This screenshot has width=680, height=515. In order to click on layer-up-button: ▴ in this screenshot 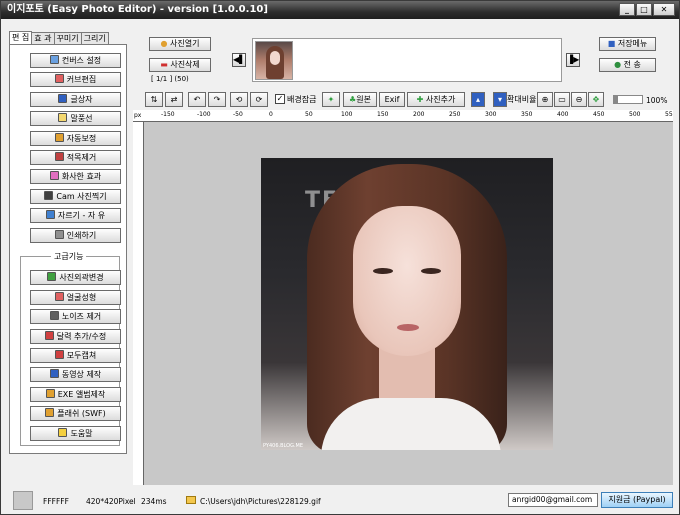, I will do `click(478, 99)`.